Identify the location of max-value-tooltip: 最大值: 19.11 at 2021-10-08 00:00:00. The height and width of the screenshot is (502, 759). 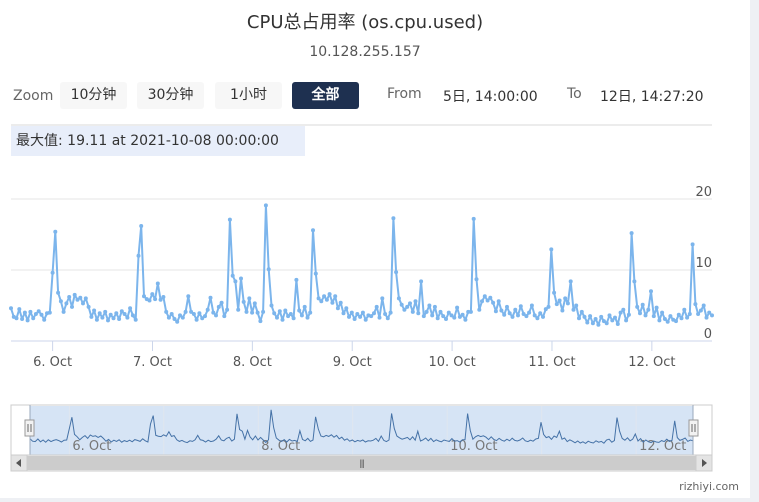
(158, 141).